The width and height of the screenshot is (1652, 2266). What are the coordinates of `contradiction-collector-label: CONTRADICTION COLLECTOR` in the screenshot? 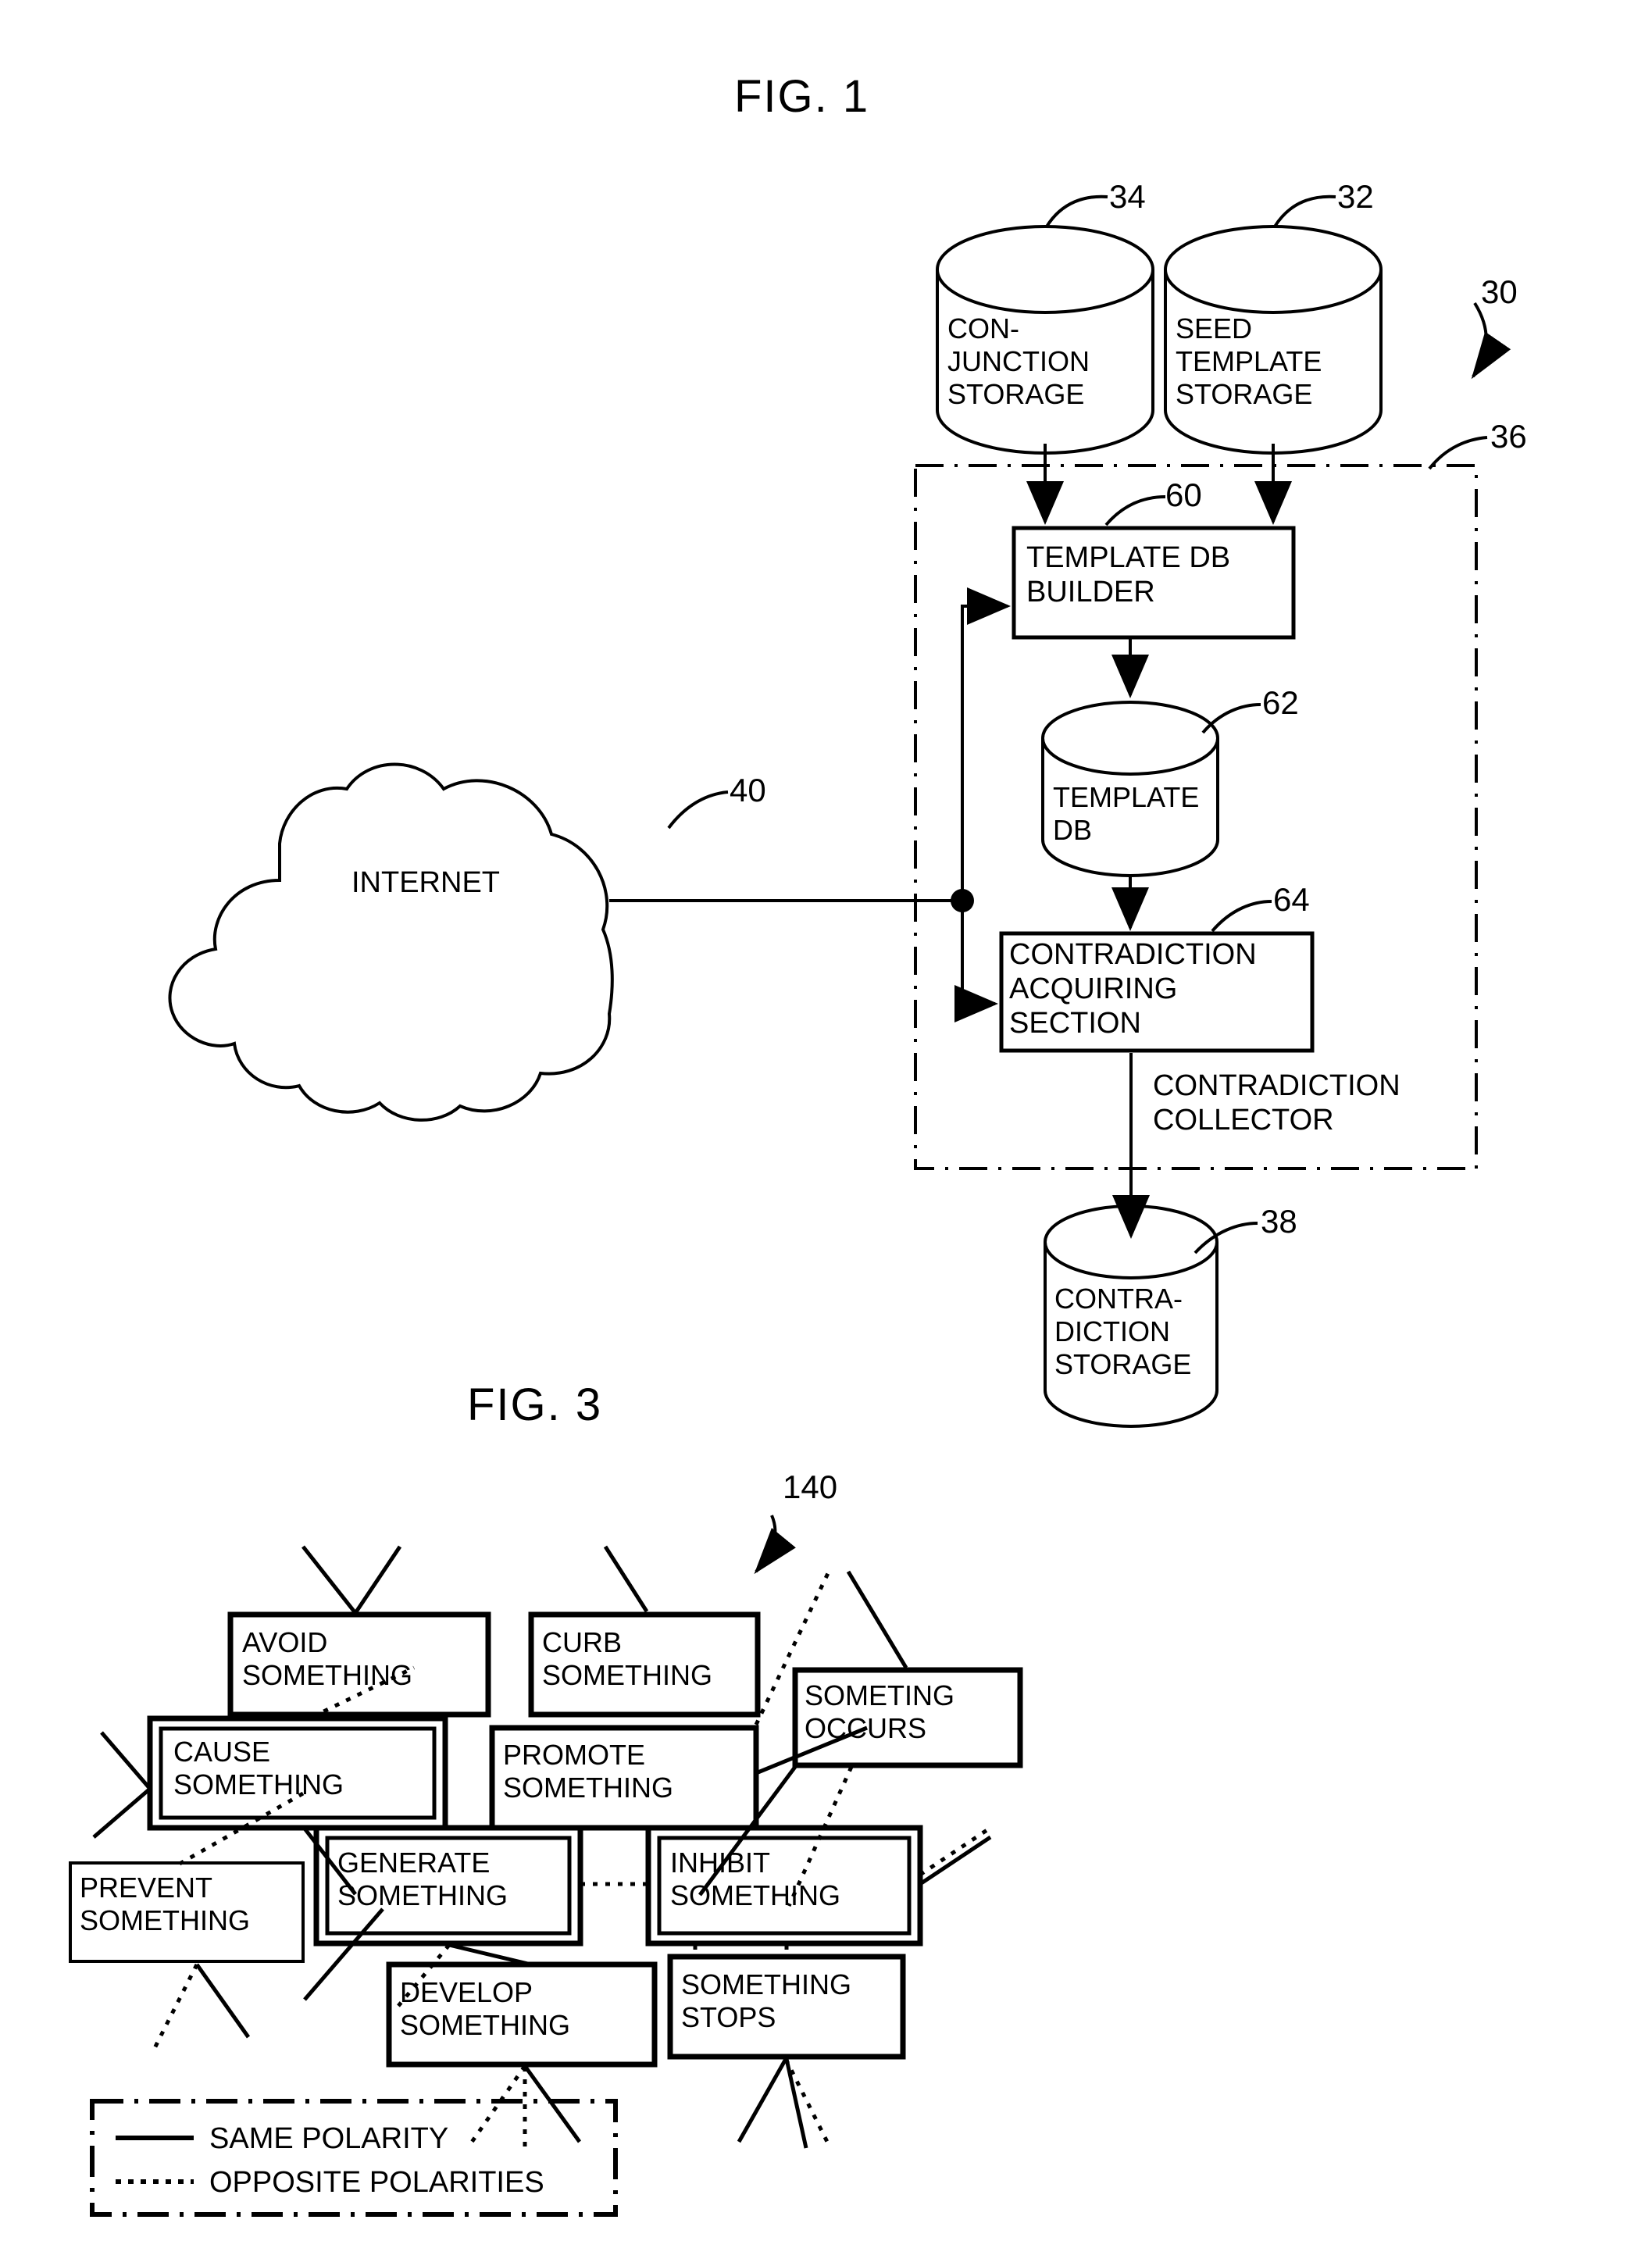 It's located at (1276, 1103).